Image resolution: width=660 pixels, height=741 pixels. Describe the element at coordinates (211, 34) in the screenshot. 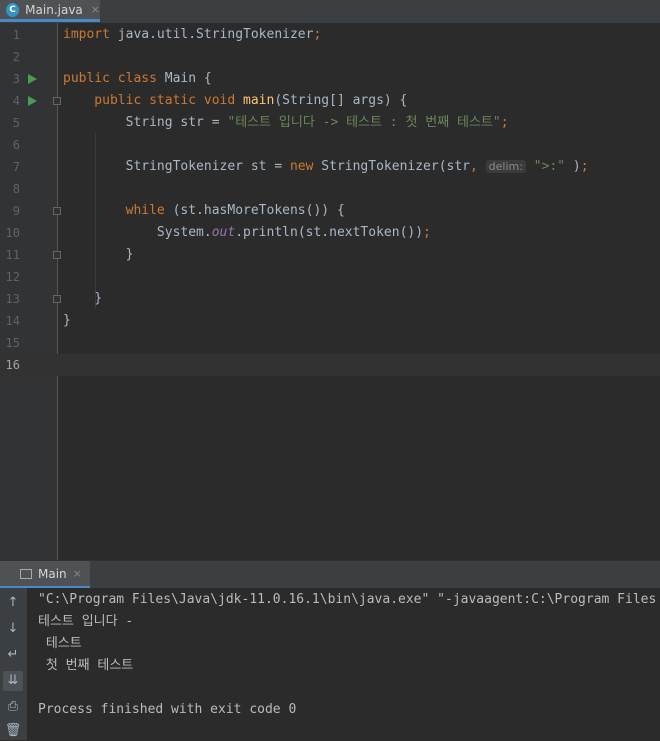

I see `code-token: java.util.StringTokenizer` at that location.